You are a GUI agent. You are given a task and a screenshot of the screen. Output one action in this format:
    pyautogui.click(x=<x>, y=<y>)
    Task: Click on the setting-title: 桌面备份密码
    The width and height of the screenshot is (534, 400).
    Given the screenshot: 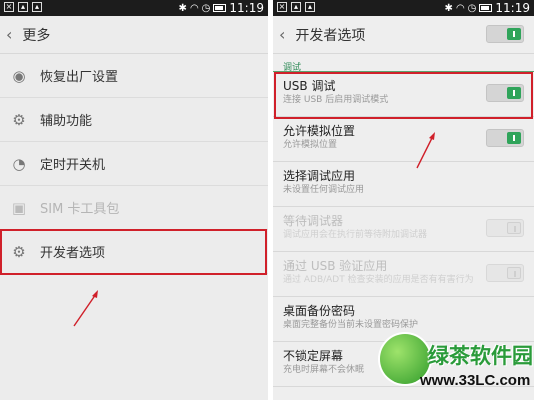 What is the action you would take?
    pyautogui.click(x=319, y=311)
    